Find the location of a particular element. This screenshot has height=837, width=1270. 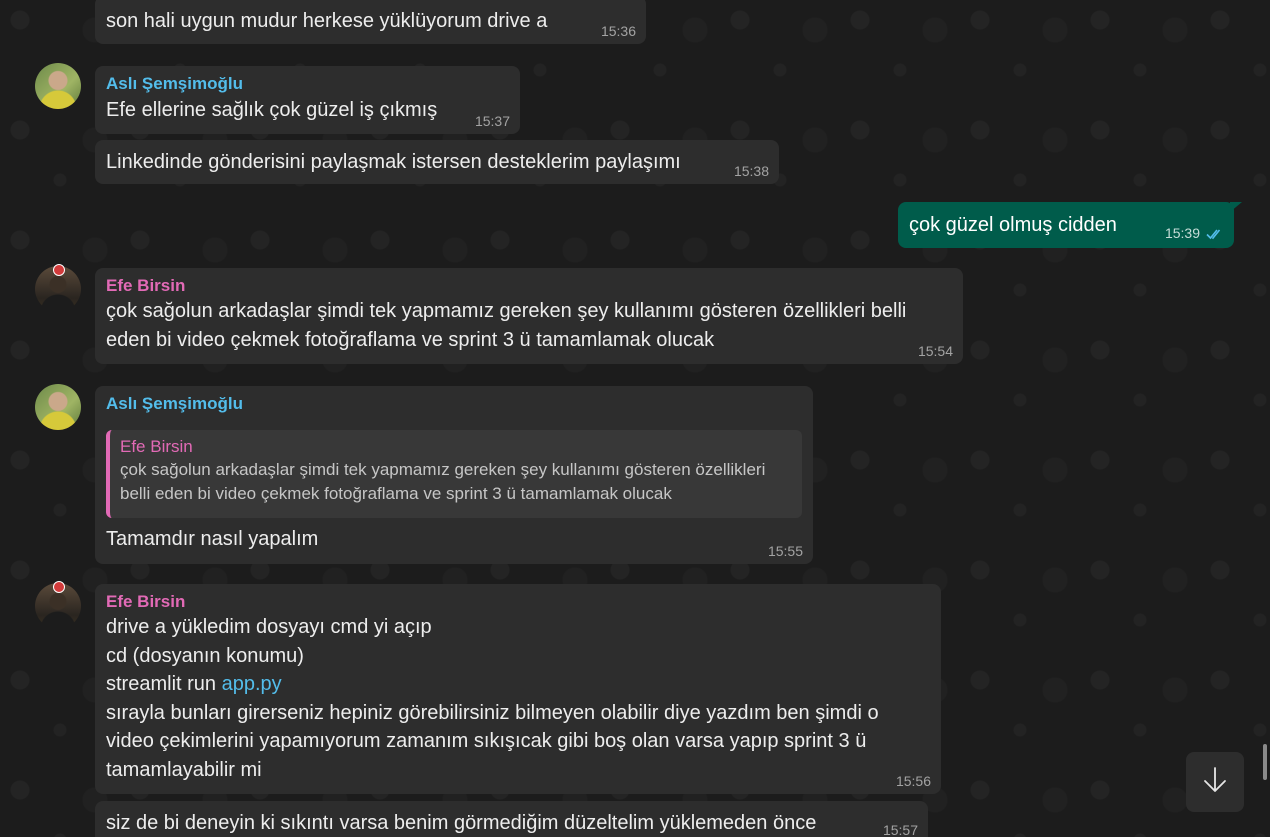

message-time: 15:39 is located at coordinates (1194, 234).